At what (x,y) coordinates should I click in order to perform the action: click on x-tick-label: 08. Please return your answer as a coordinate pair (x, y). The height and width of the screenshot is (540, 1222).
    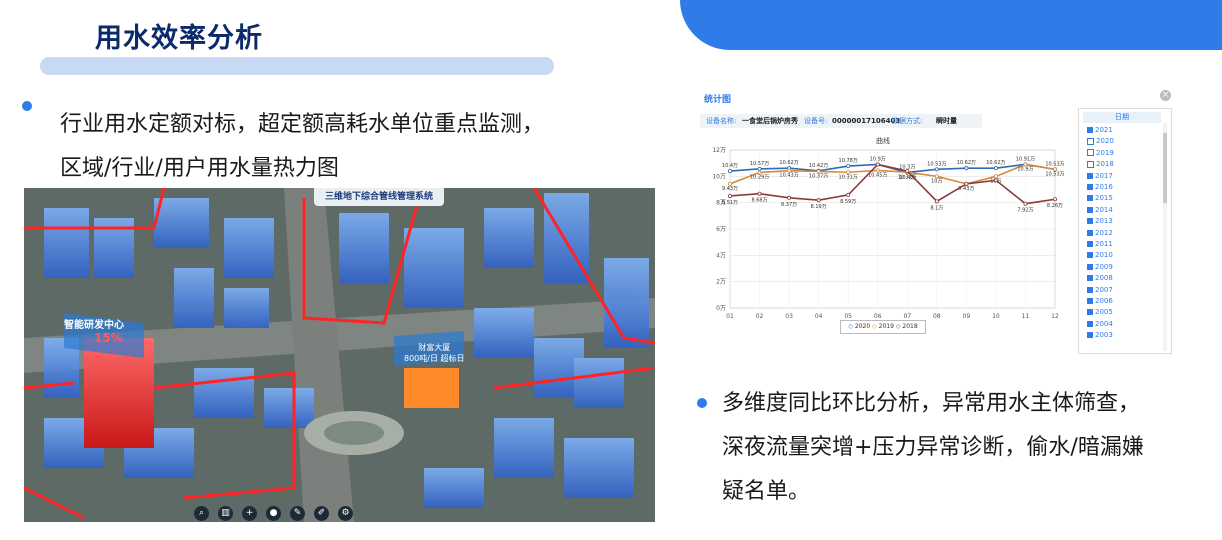
    Looking at the image, I should click on (937, 316).